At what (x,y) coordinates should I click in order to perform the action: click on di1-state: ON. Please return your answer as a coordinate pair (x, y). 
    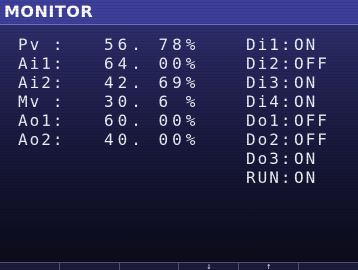
    Looking at the image, I should click on (306, 44).